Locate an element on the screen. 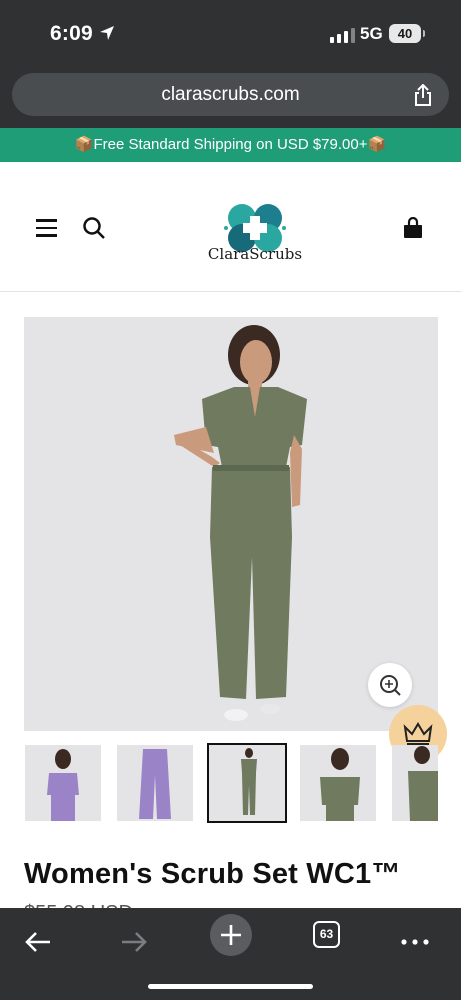 Image resolution: width=461 pixels, height=1000 pixels. shipping-banner: 📦Free Standard Shipping on USD $79.00+📦 is located at coordinates (230, 145).